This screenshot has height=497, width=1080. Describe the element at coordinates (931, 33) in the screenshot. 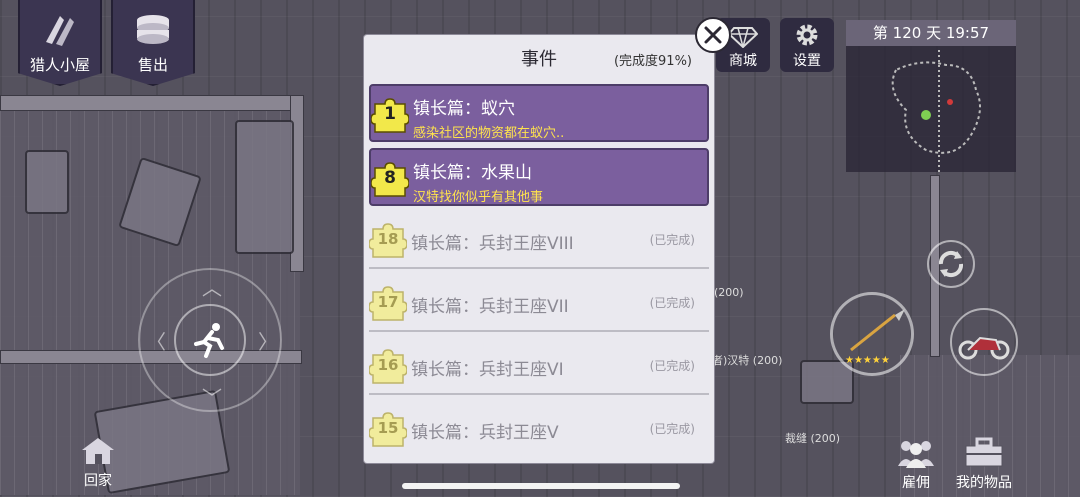

I see `day-time-display: 第 120 天 19:57` at that location.